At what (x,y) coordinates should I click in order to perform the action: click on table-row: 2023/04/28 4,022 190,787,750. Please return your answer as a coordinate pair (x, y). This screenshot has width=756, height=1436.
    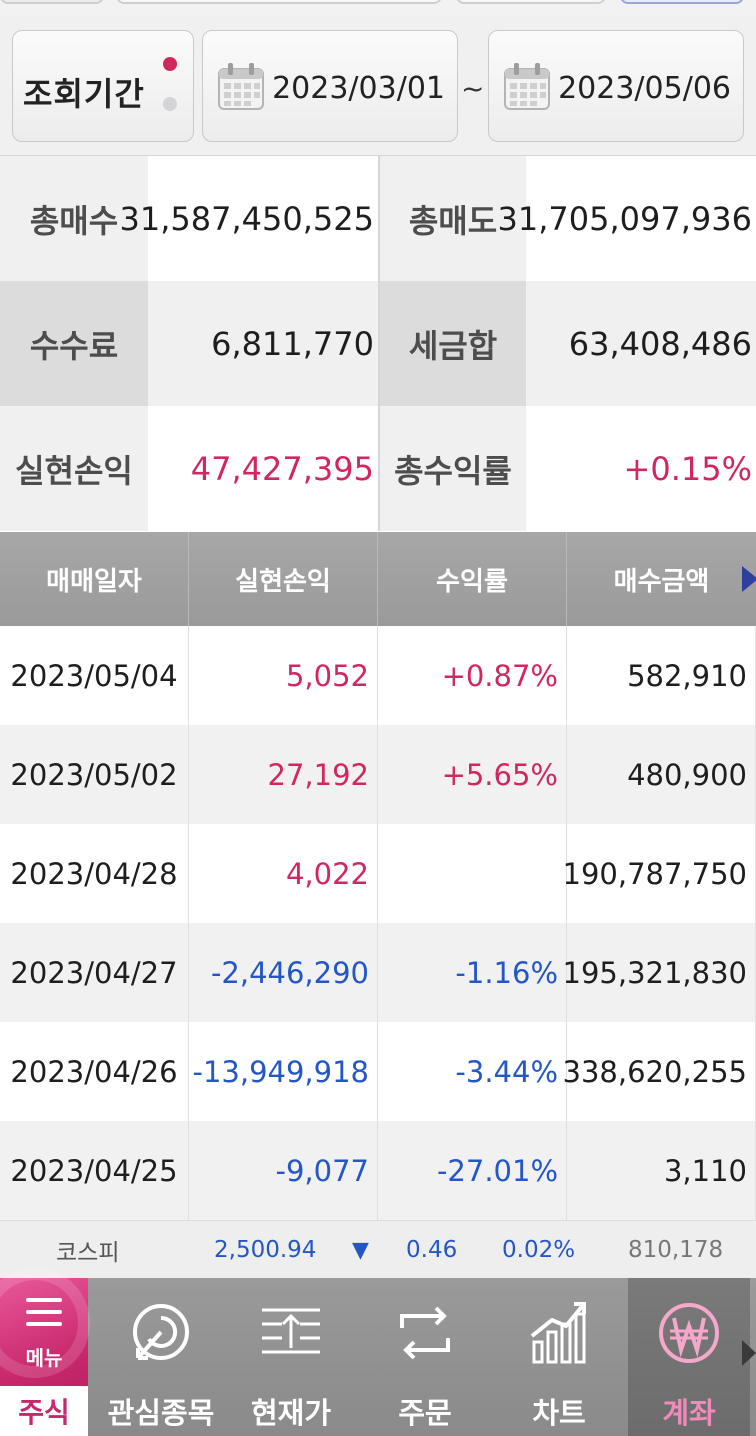
    Looking at the image, I should click on (378, 873).